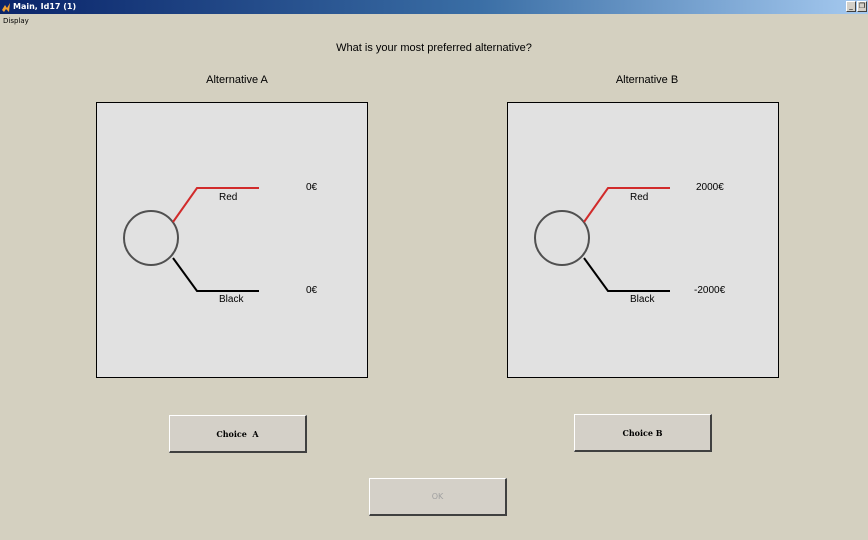 This screenshot has width=868, height=540. I want to click on question-text: What is your most preferred alternative?, so click(434, 48).